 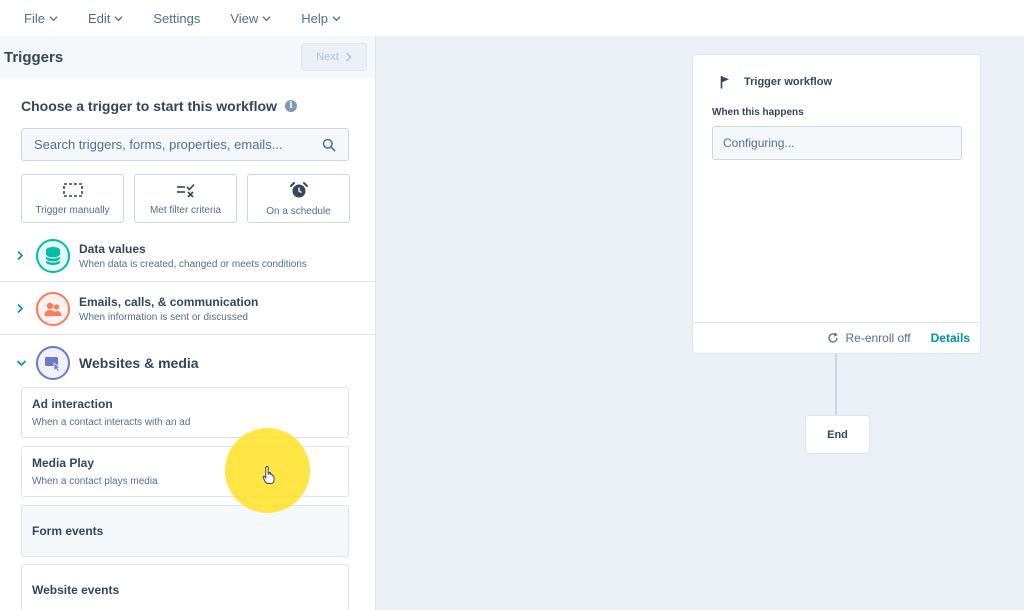 What do you see at coordinates (163, 317) in the screenshot?
I see `category-subtitle: When information is sent or discussed` at bounding box center [163, 317].